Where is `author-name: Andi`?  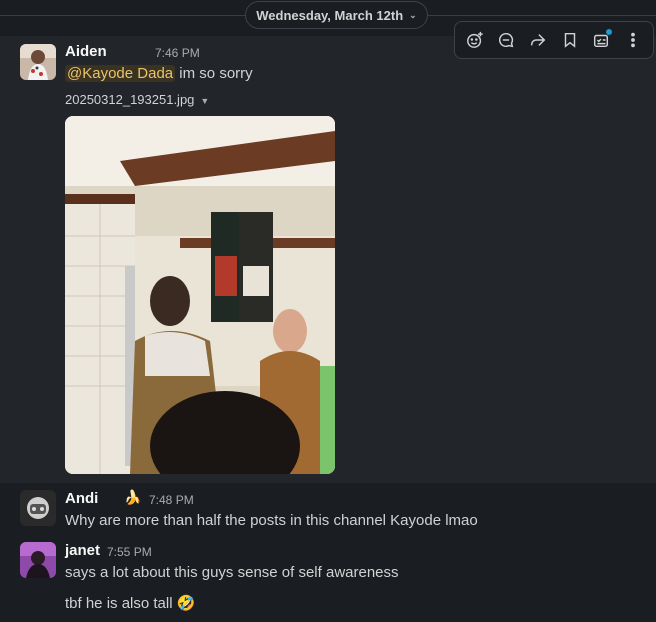
author-name: Andi is located at coordinates (81, 498).